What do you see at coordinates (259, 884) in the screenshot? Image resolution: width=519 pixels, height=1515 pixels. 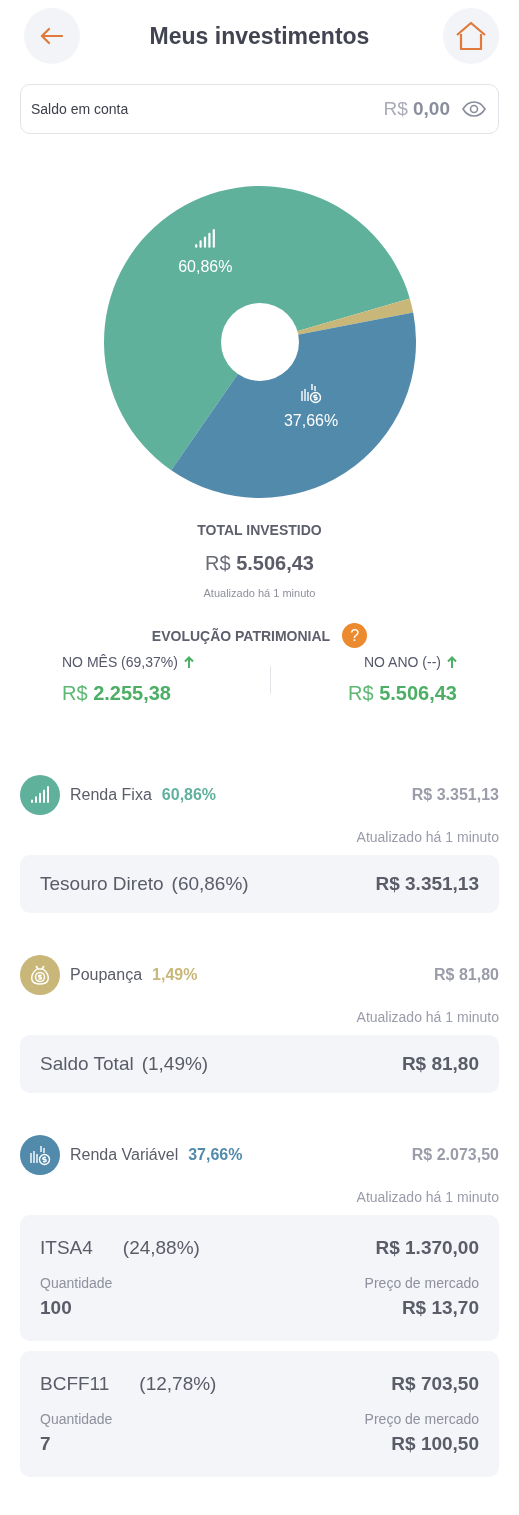 I see `holding-card: Tesouro Direto (60,86%) R$ 3.351,13` at bounding box center [259, 884].